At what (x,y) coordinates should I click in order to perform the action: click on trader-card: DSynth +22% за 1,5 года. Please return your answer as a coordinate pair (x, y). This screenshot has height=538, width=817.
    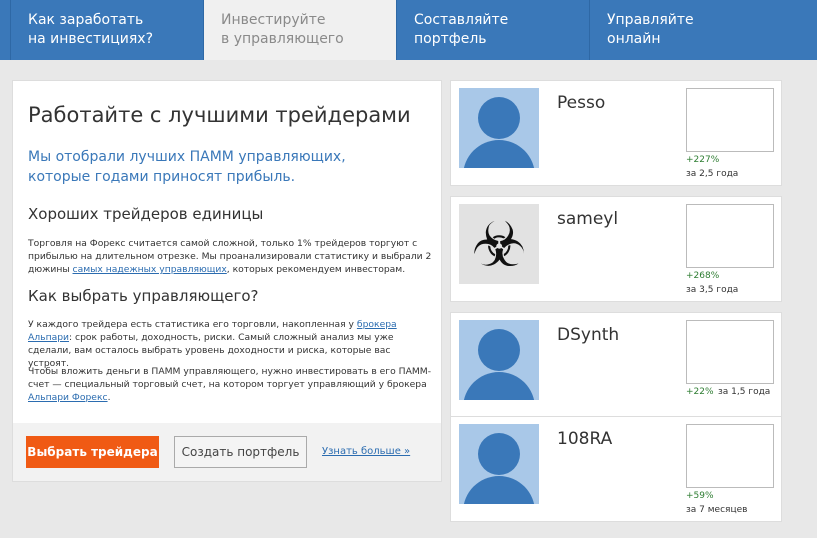
    Looking at the image, I should click on (616, 365).